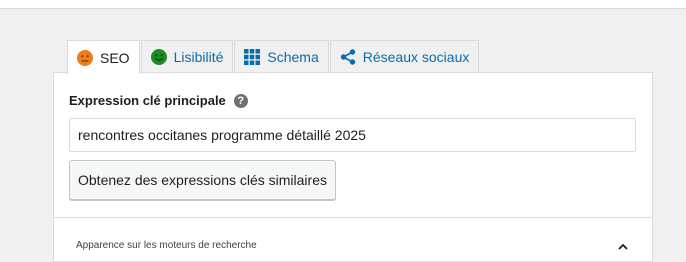  Describe the element at coordinates (147, 100) in the screenshot. I see `focus-keyphrase-label: Expression clé principale` at that location.